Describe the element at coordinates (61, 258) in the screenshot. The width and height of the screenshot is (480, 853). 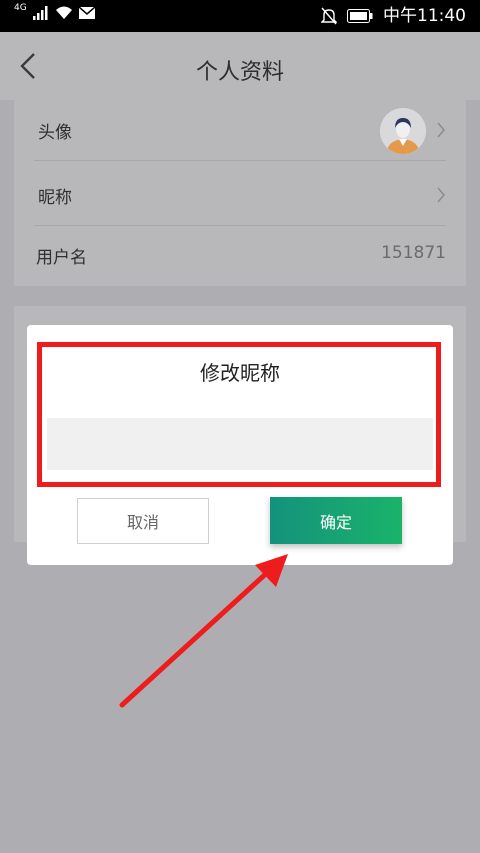
I see `username-label: 用户名` at that location.